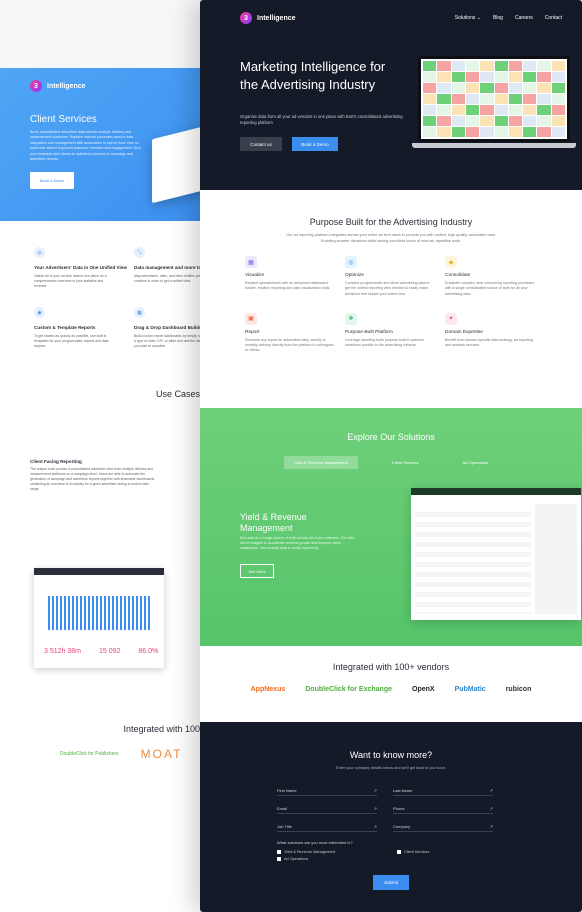 The width and height of the screenshot is (582, 912). What do you see at coordinates (348, 689) in the screenshot?
I see `vendor-logo: DoubleClick for Exchange` at bounding box center [348, 689].